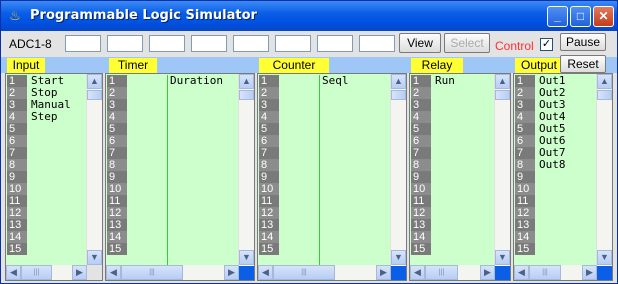 Image resolution: width=618 pixels, height=284 pixels. I want to click on relay-list: 1 2 3 4 5 6 7 8 9 10 11 12 13 14 15 Run, so click(452, 170).